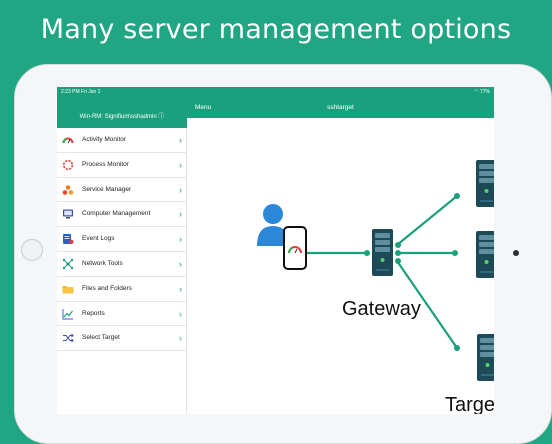  What do you see at coordinates (68, 264) in the screenshot?
I see `network-icon` at bounding box center [68, 264].